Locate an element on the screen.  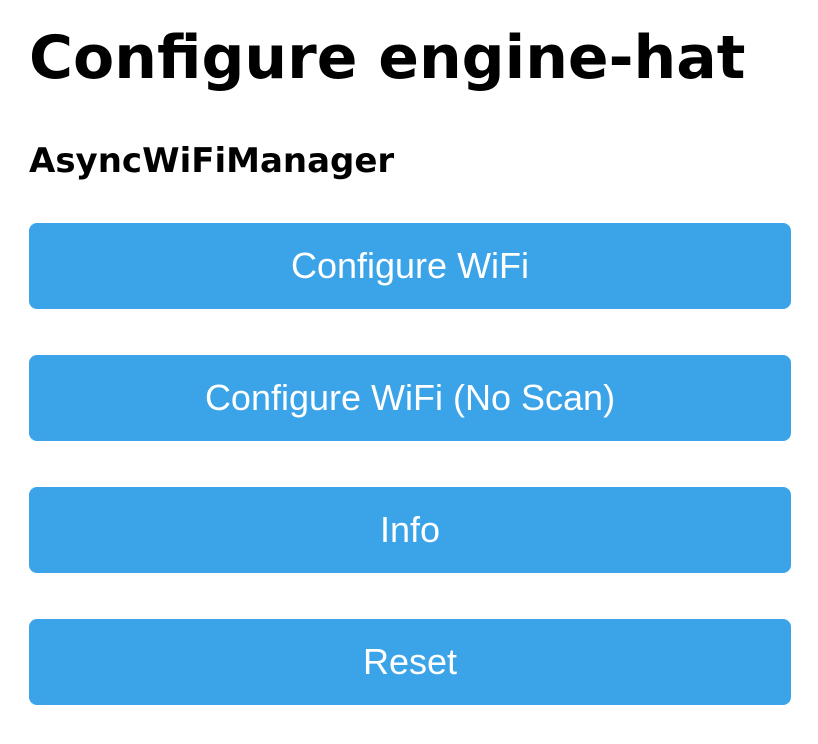
page-title: Configure engine-hat is located at coordinates (387, 58).